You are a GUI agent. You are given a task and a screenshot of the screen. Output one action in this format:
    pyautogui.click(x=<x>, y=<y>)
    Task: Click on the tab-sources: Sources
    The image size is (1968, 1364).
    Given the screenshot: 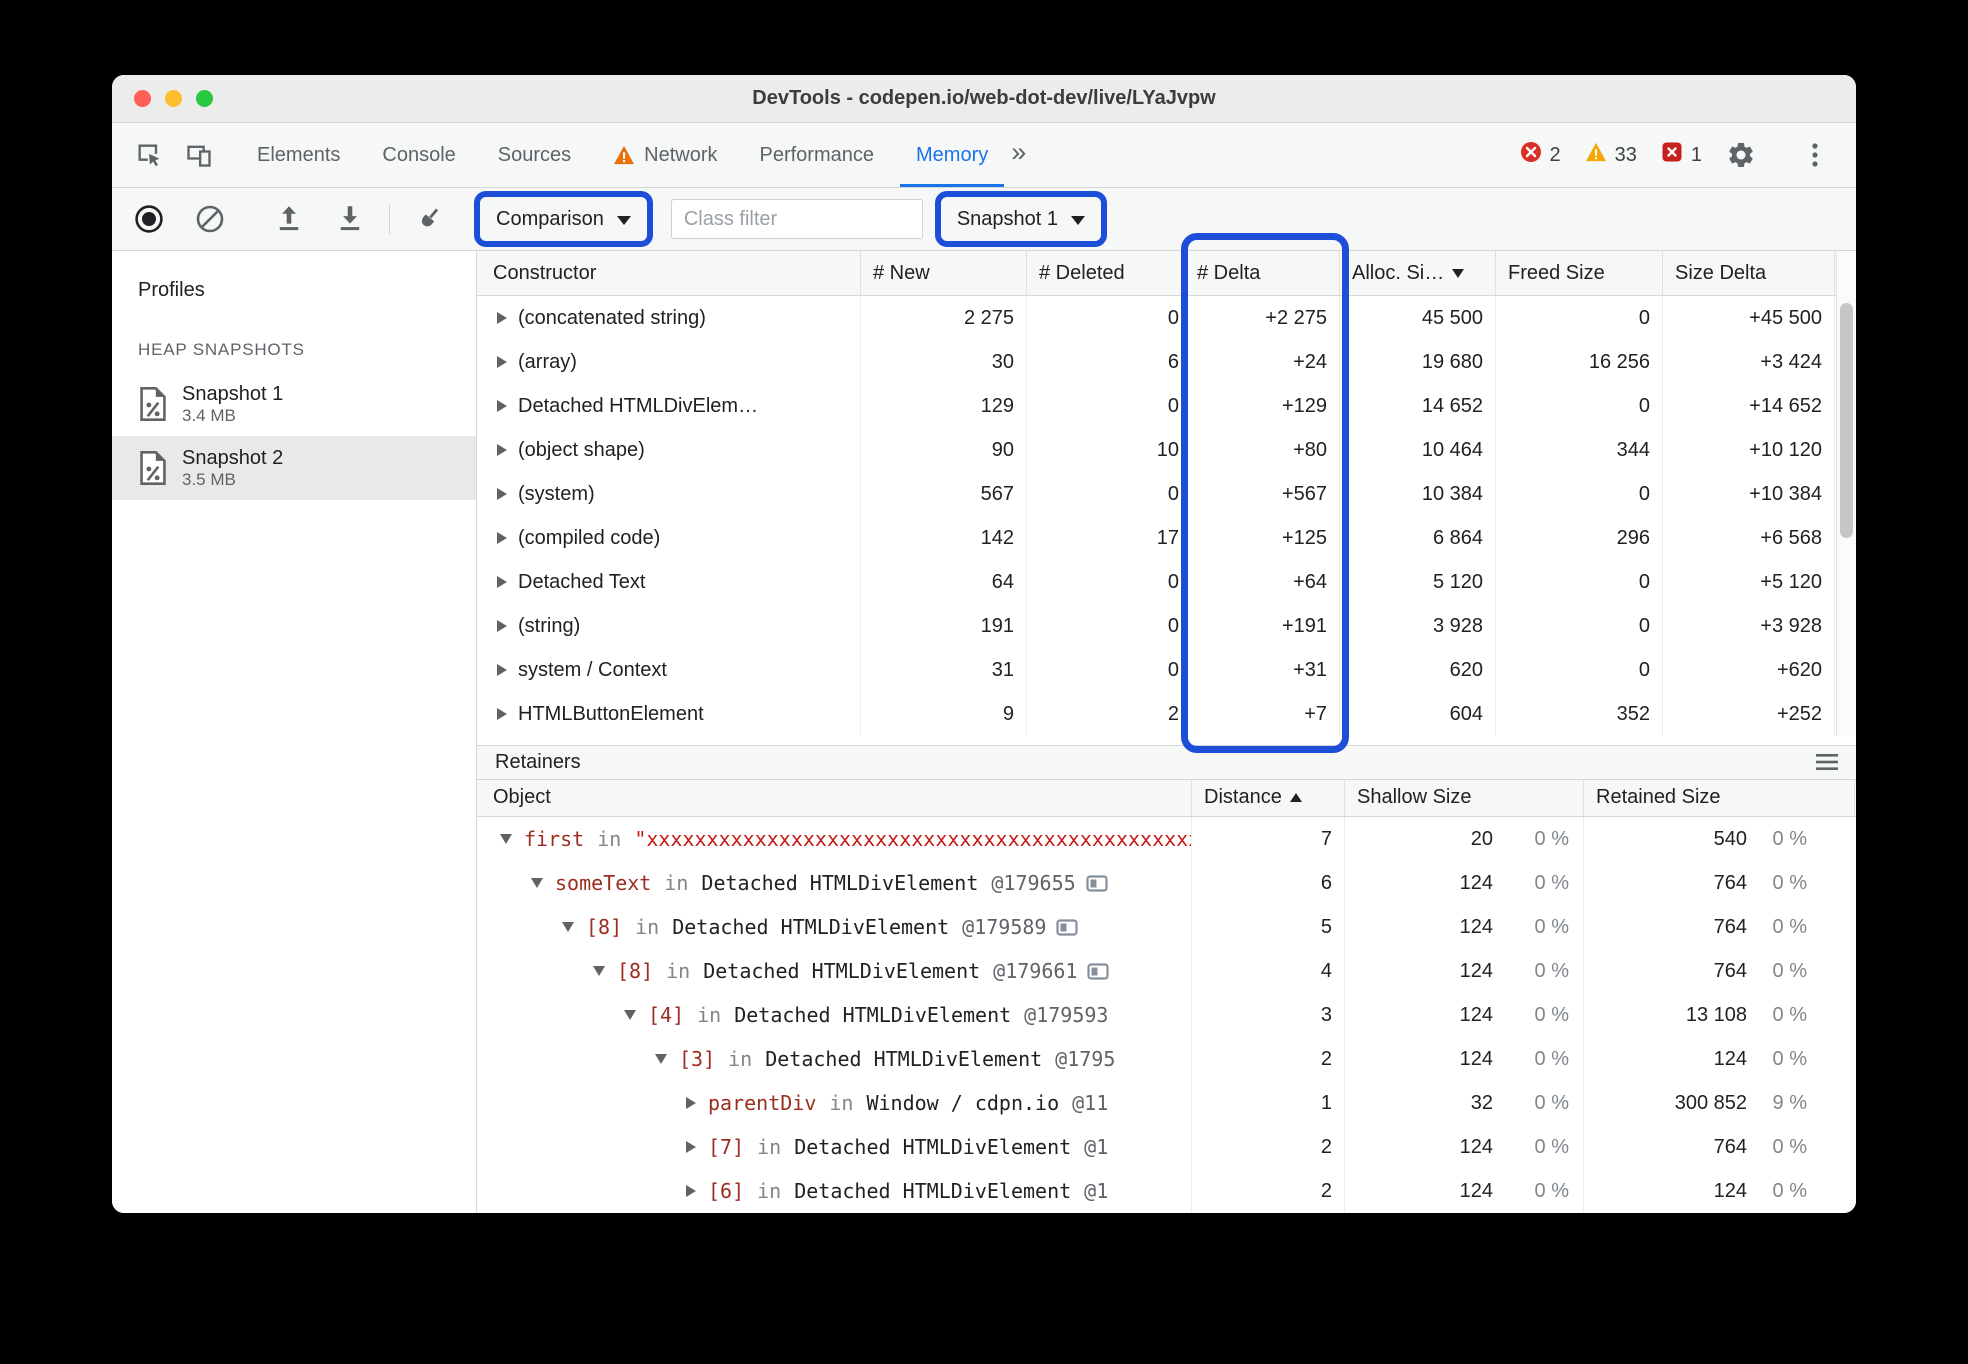 What is the action you would take?
    pyautogui.click(x=534, y=155)
    